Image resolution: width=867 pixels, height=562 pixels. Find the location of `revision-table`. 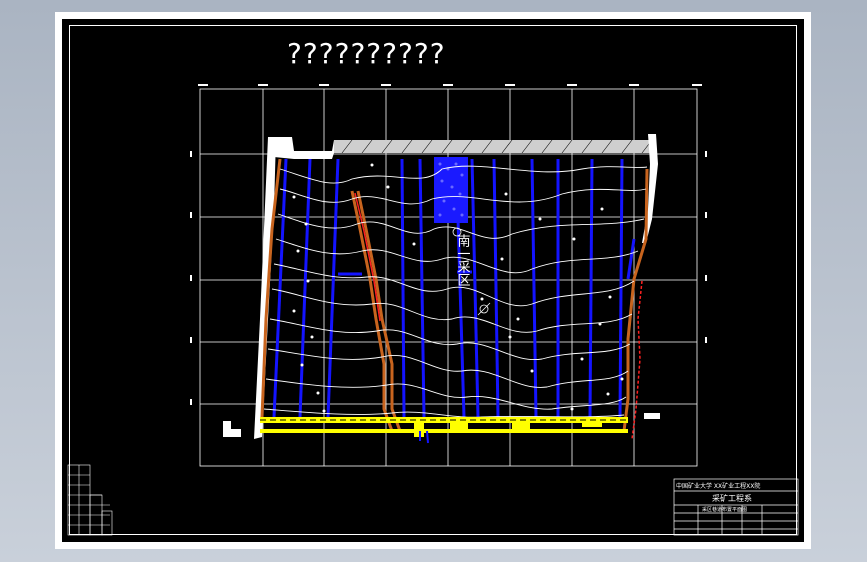

revision-table is located at coordinates (90, 500).